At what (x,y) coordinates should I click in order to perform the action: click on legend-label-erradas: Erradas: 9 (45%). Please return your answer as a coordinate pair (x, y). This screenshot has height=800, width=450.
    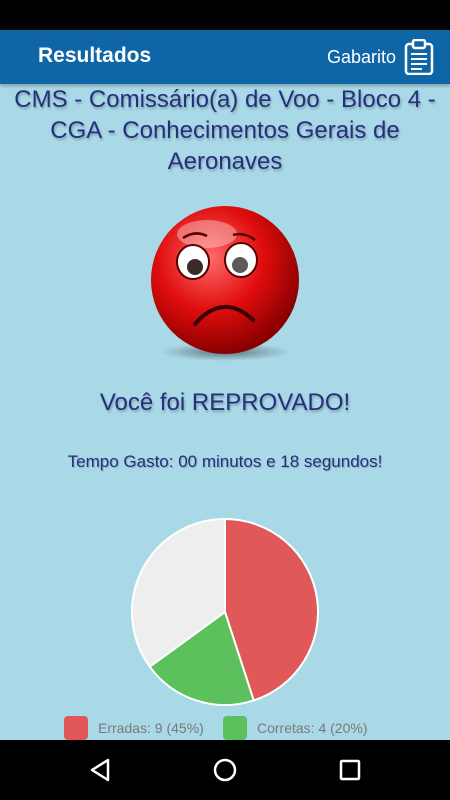
    Looking at the image, I should click on (151, 728).